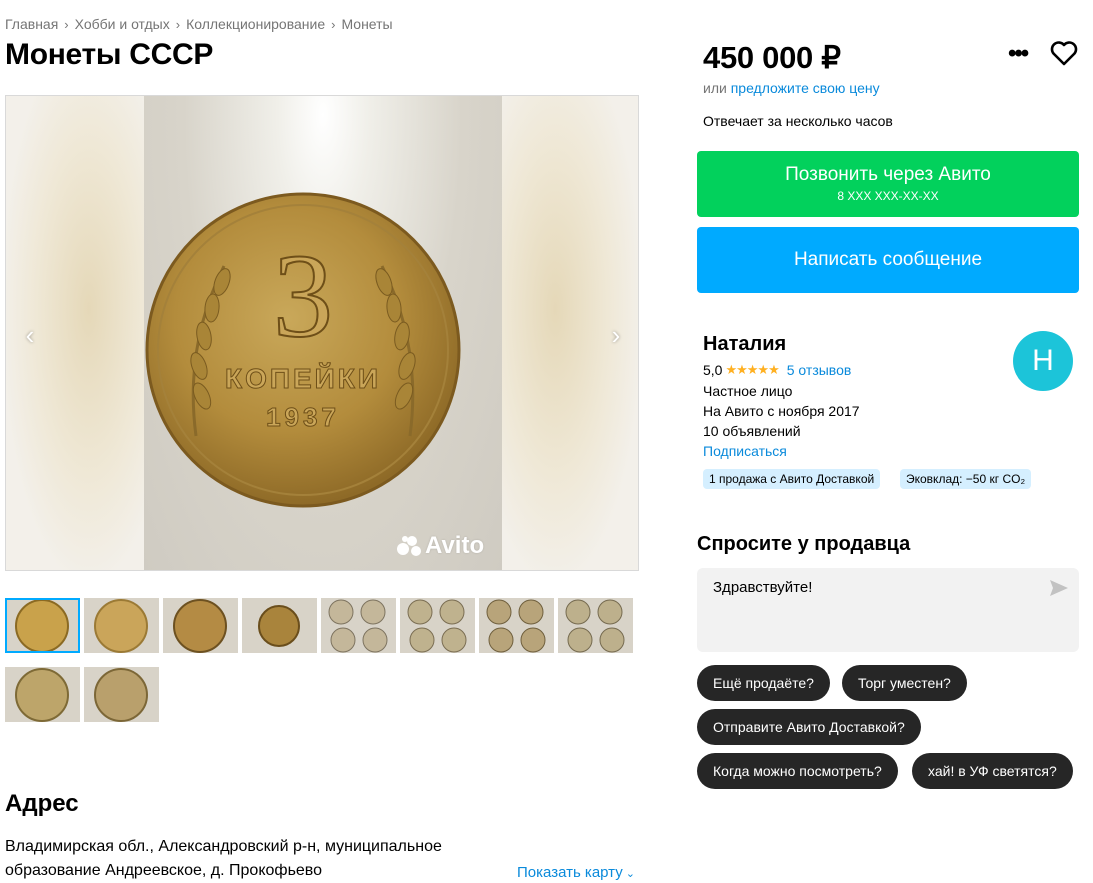 This screenshot has height=883, width=1093. Describe the element at coordinates (1018, 54) in the screenshot. I see `more-options-icon: •••` at that location.